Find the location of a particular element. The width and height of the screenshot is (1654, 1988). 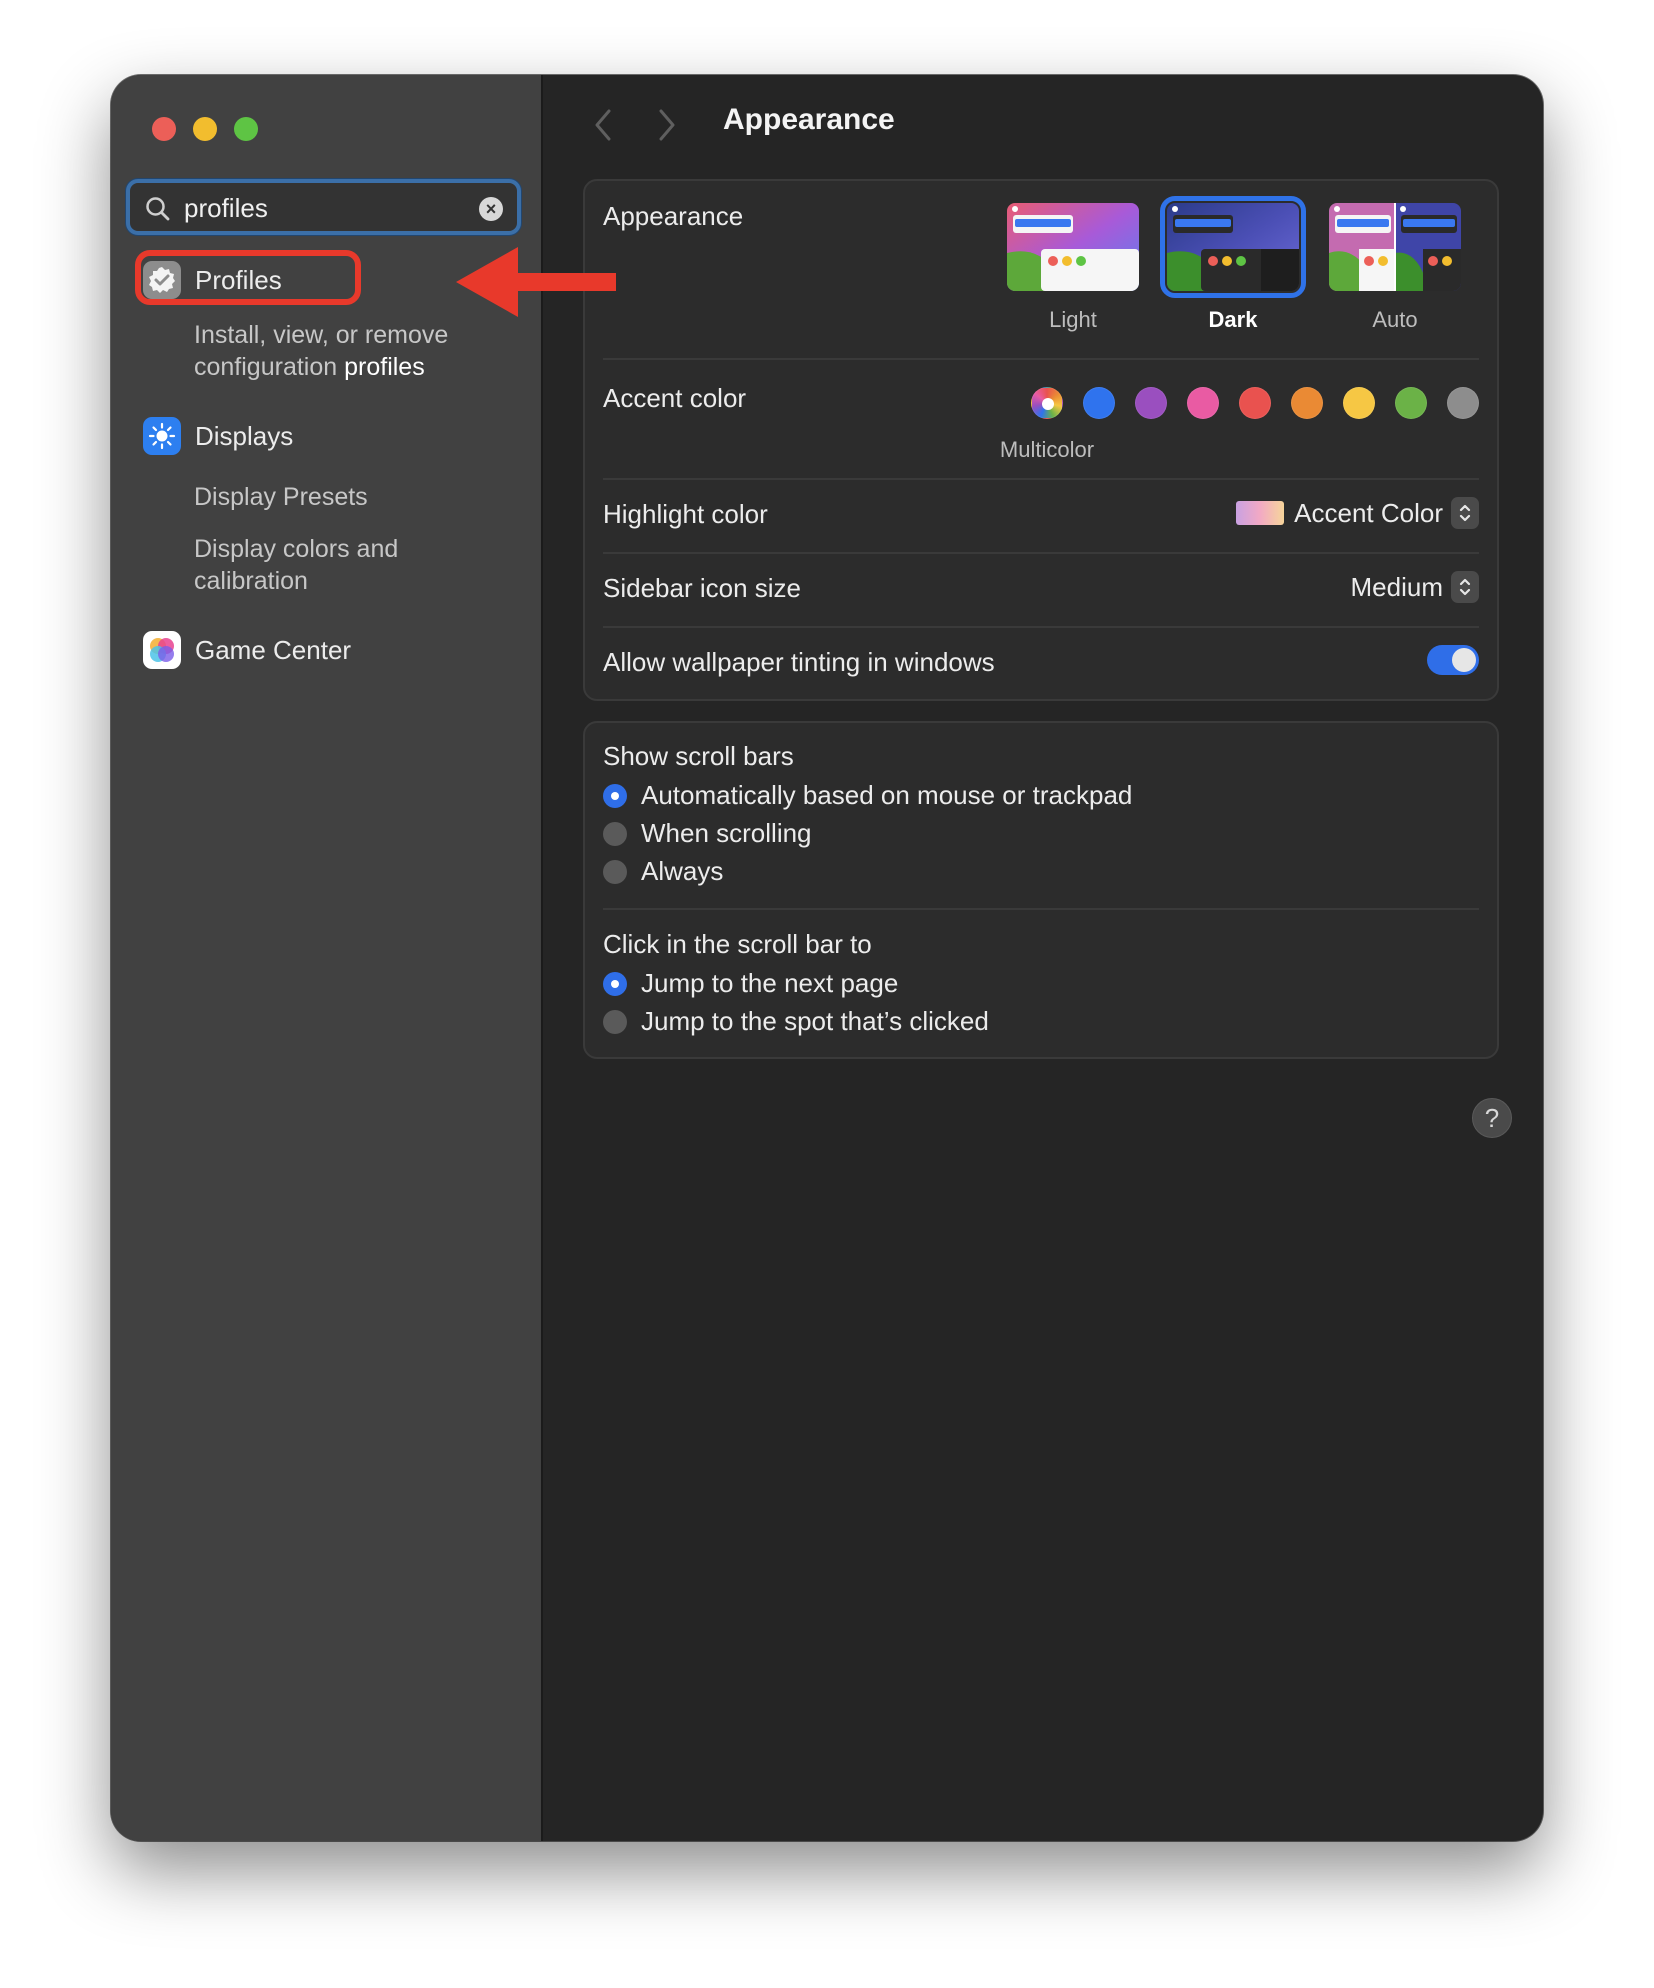

highlight-color-value: Accent Color is located at coordinates (1368, 512).